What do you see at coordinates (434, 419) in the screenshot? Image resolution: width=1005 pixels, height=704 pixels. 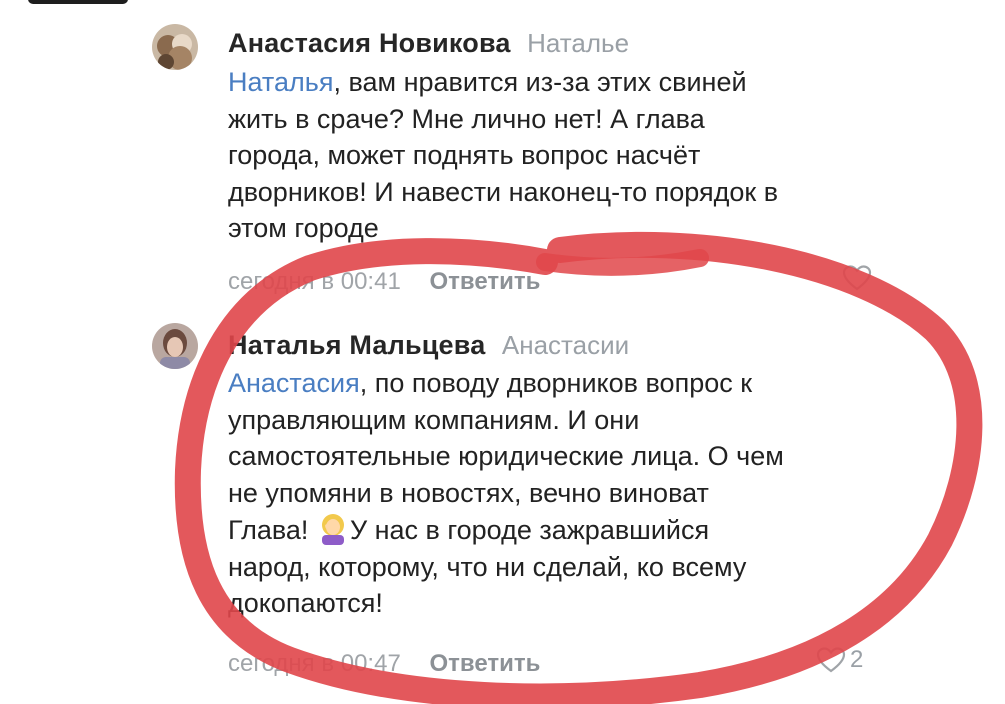 I see `text-line: управляющим компаниям. И они` at bounding box center [434, 419].